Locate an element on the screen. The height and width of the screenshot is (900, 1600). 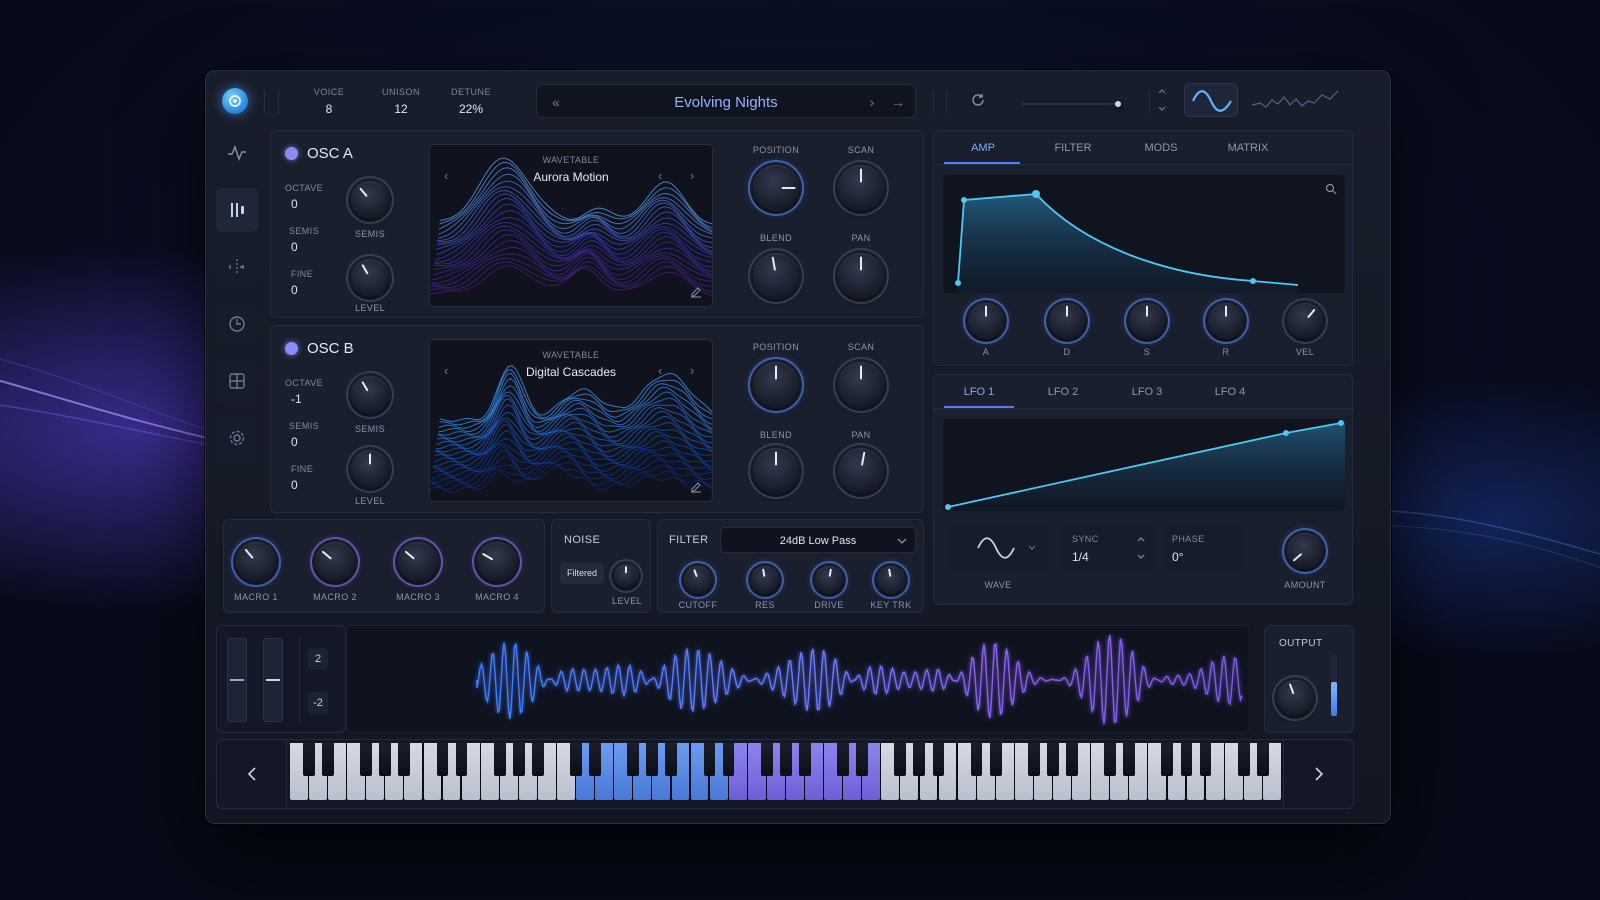
envelope-display is located at coordinates (1144, 234).